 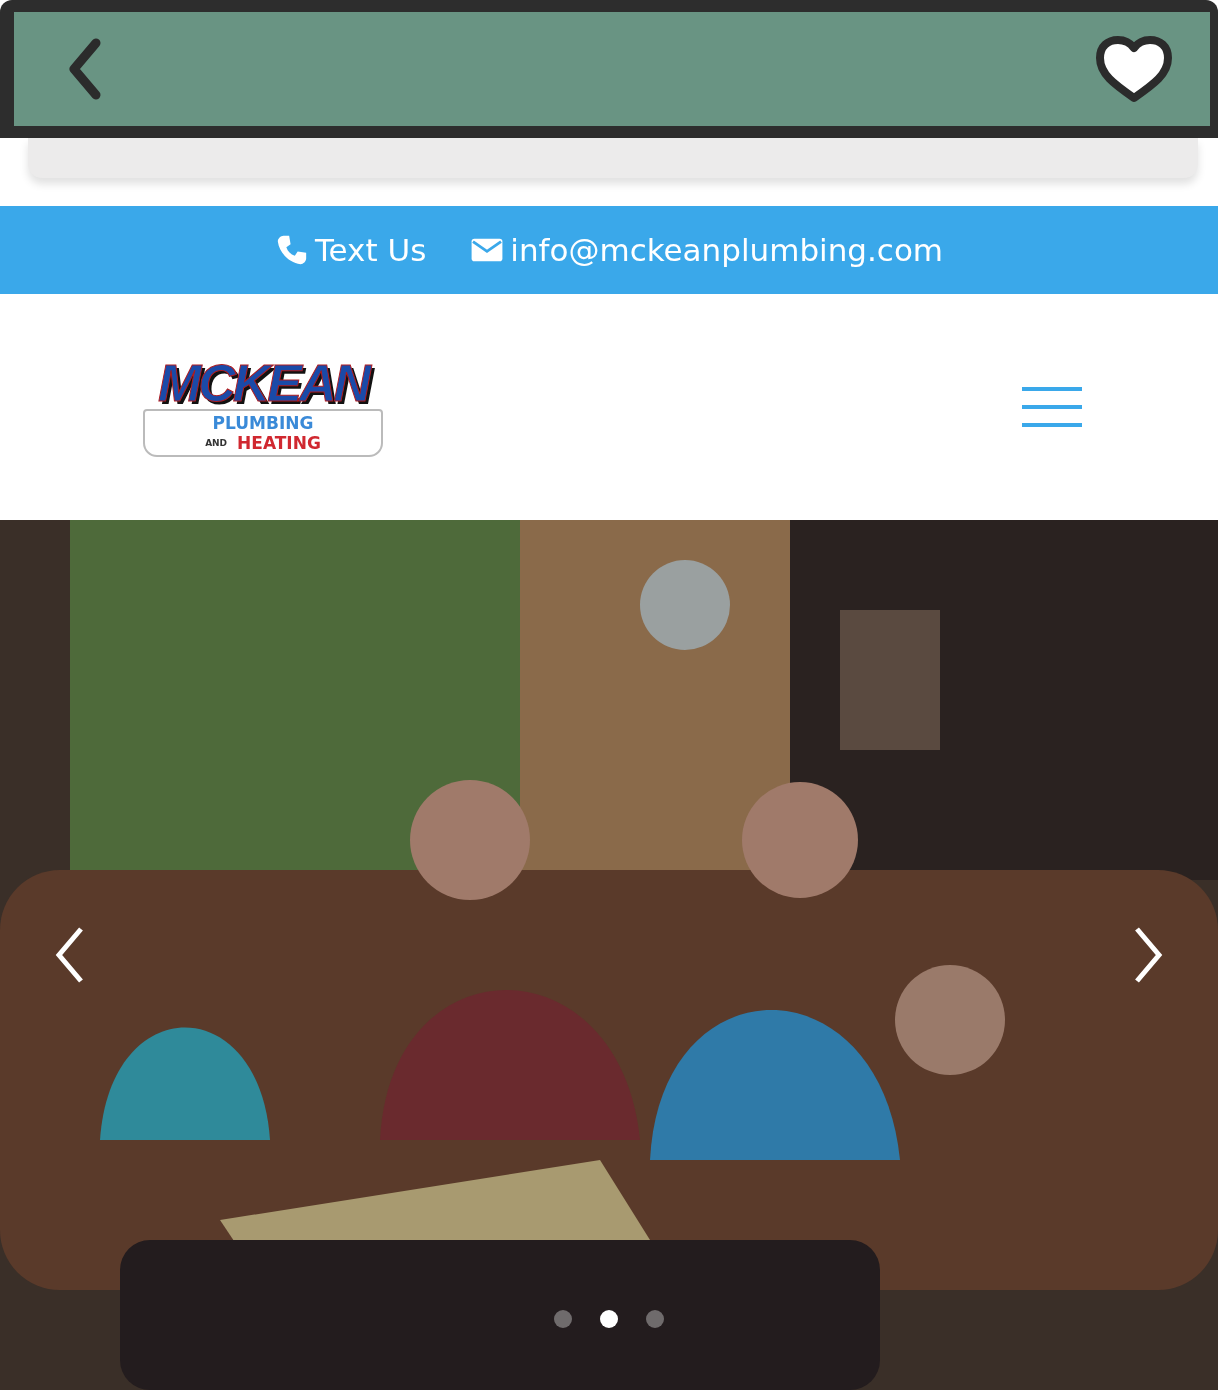 I want to click on menu-icon, so click(x=1052, y=407).